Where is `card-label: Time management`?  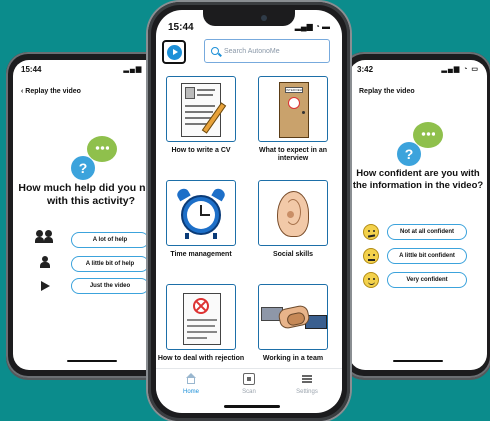
card-label: Time management is located at coordinates (201, 254).